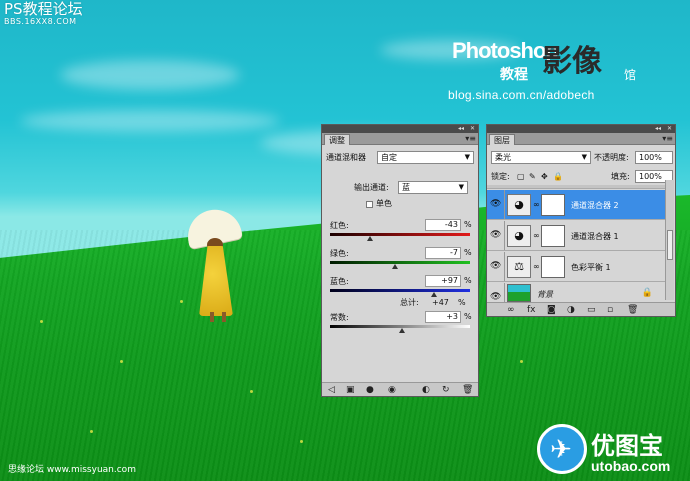  What do you see at coordinates (443, 225) in the screenshot?
I see `slider-value-input: -43` at bounding box center [443, 225].